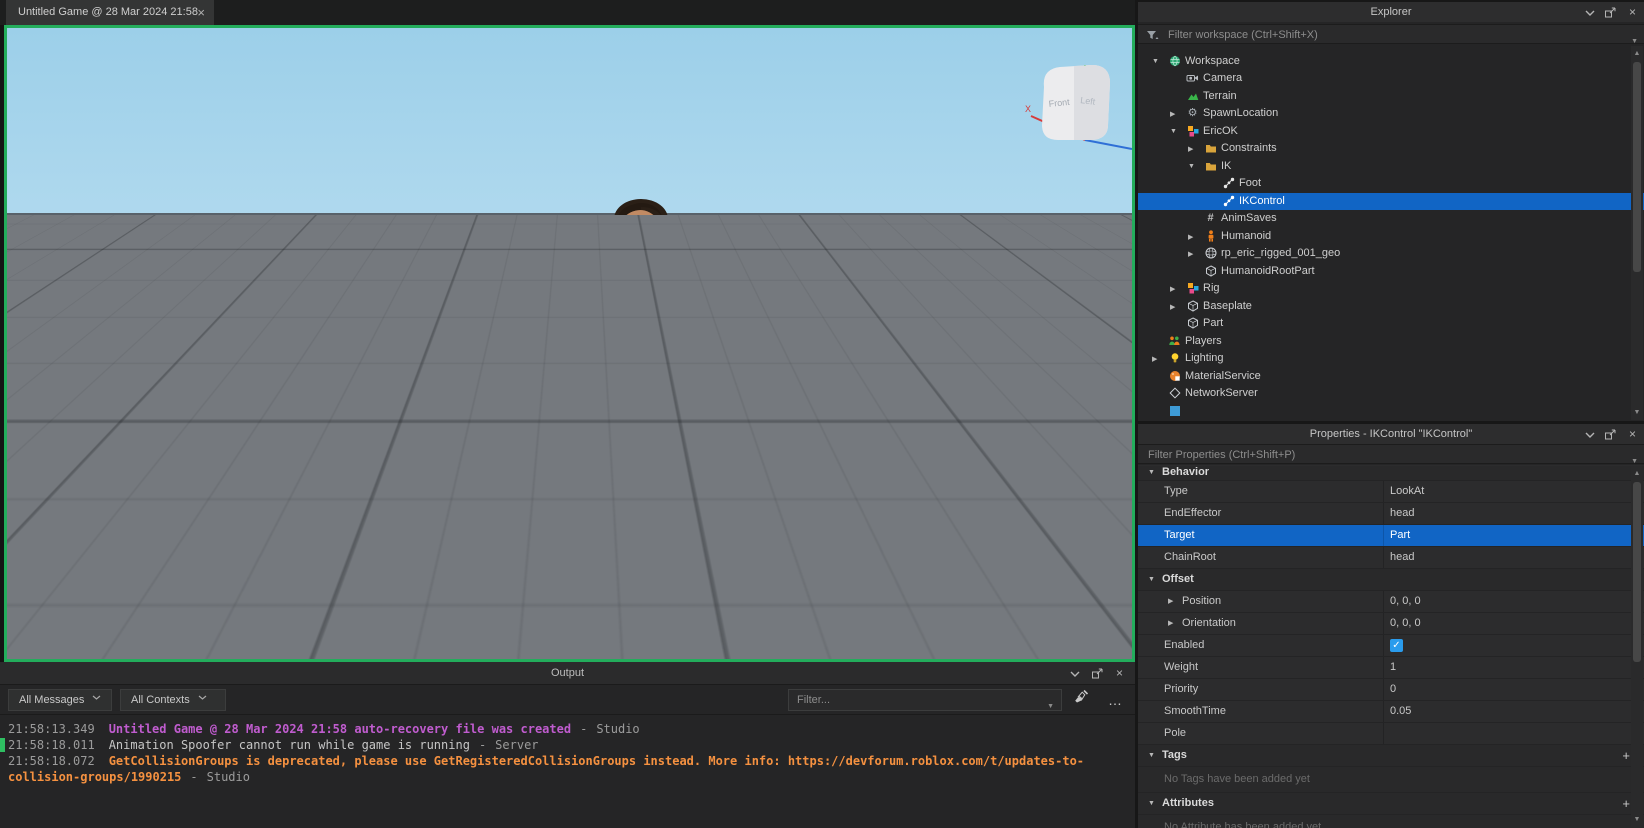 This screenshot has width=1644, height=828. What do you see at coordinates (1391, 34) in the screenshot?
I see `explorer-filter-input: Filter workspace (Ctrl+Shift+X) ▼` at bounding box center [1391, 34].